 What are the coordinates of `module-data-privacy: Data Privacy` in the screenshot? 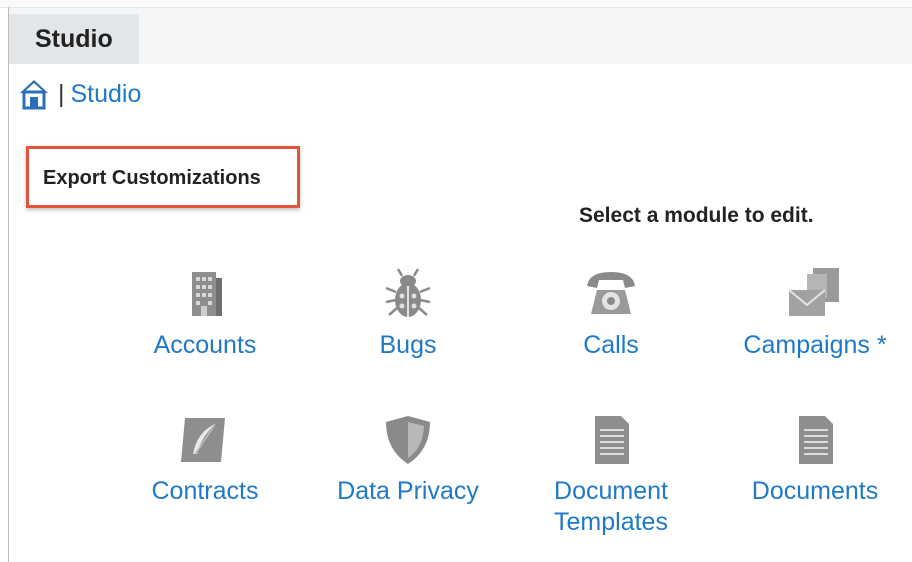 It's located at (408, 458).